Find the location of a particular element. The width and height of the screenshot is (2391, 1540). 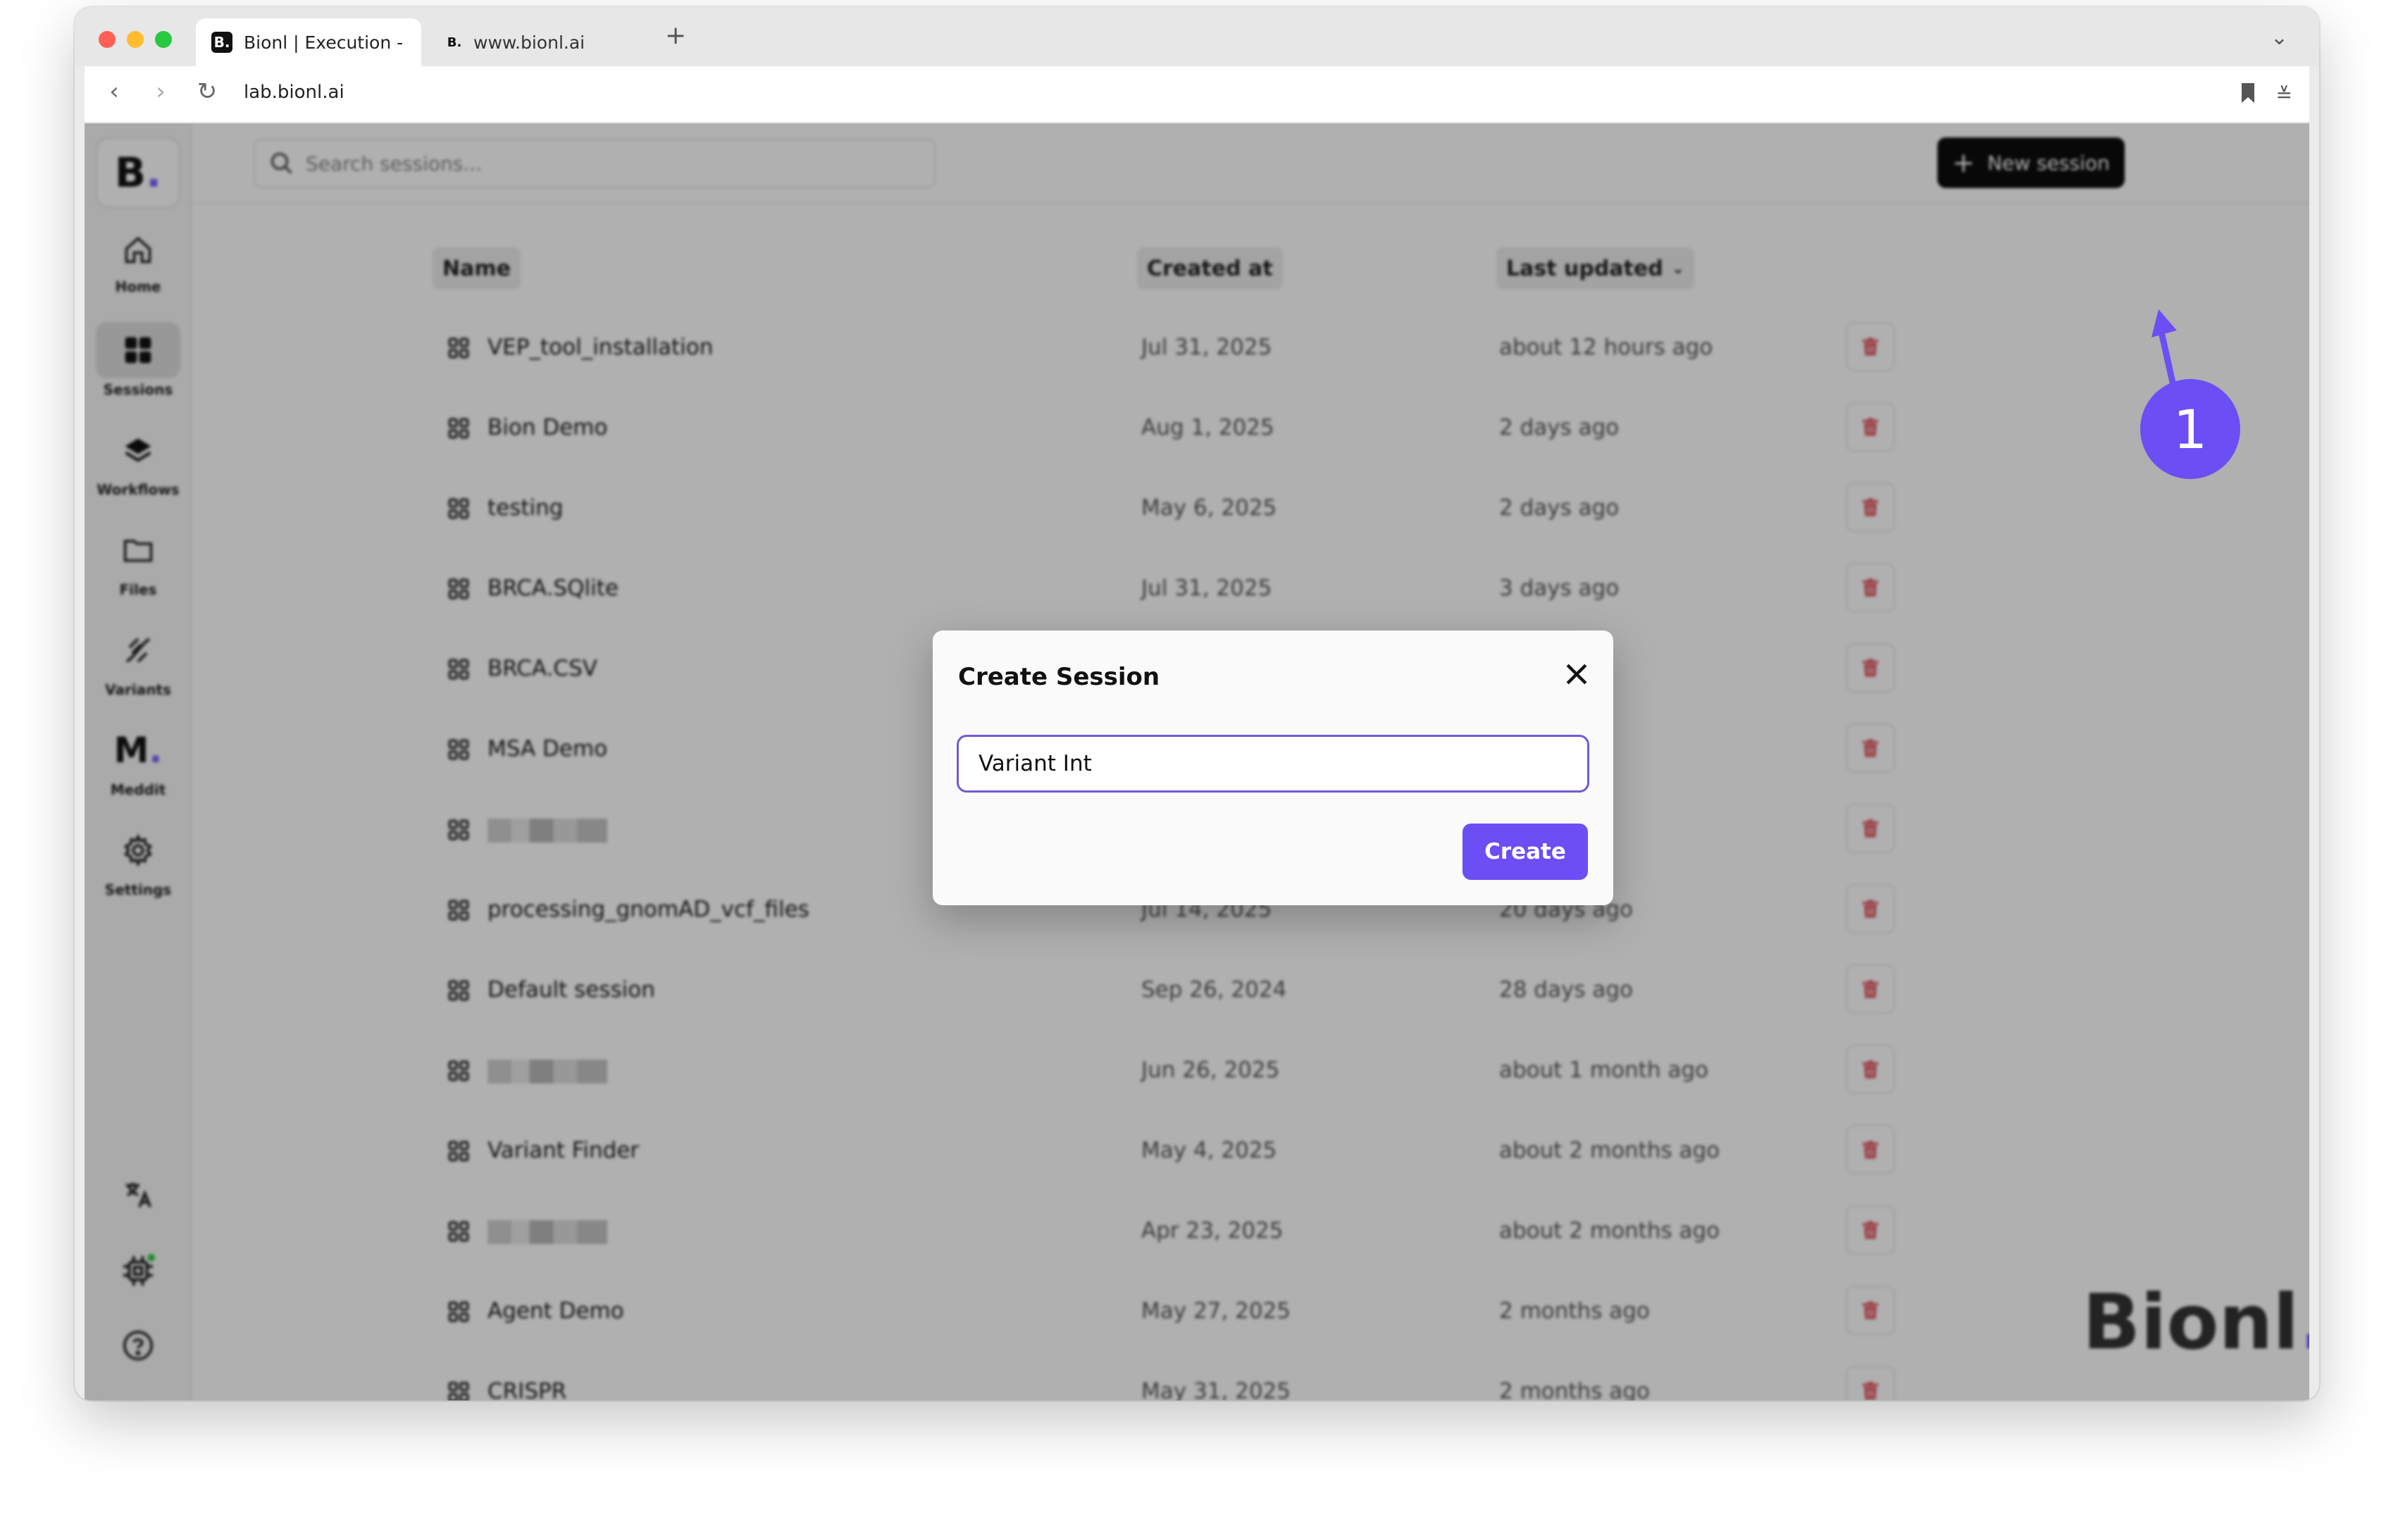

maximize-window-button is located at coordinates (163, 39).